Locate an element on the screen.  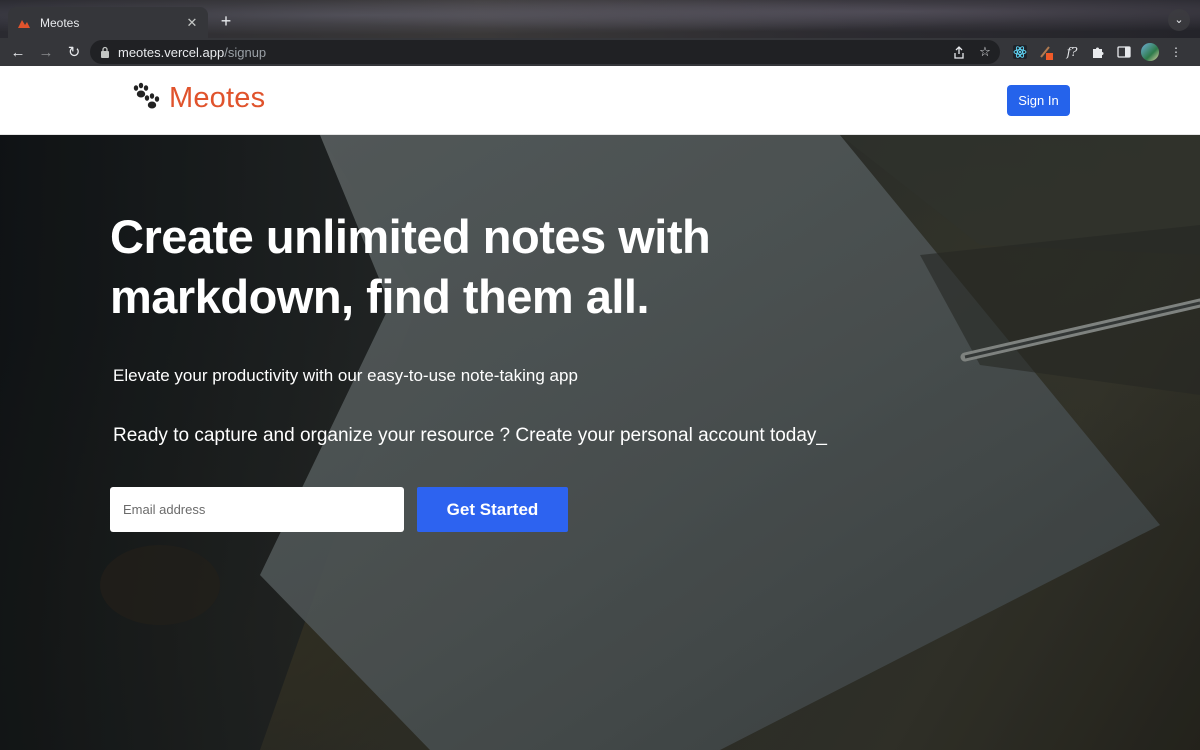
site-header: Meotes Sign In is located at coordinates (600, 100).